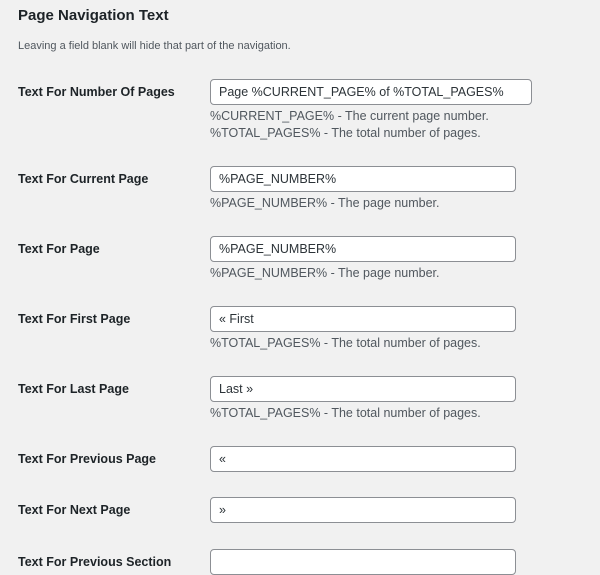  What do you see at coordinates (87, 459) in the screenshot?
I see `field-label-previous-page: Text For Previous Page` at bounding box center [87, 459].